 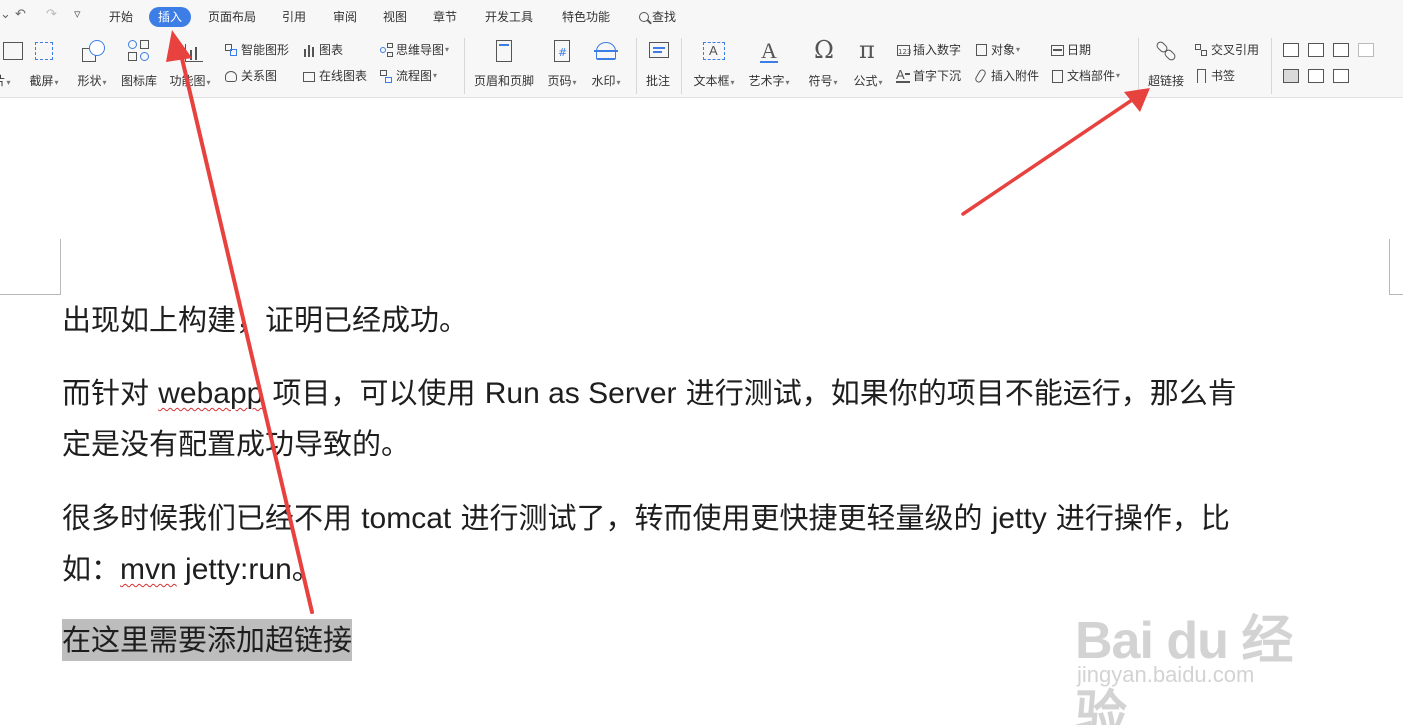 I want to click on picture-label: 片, so click(x=3, y=81).